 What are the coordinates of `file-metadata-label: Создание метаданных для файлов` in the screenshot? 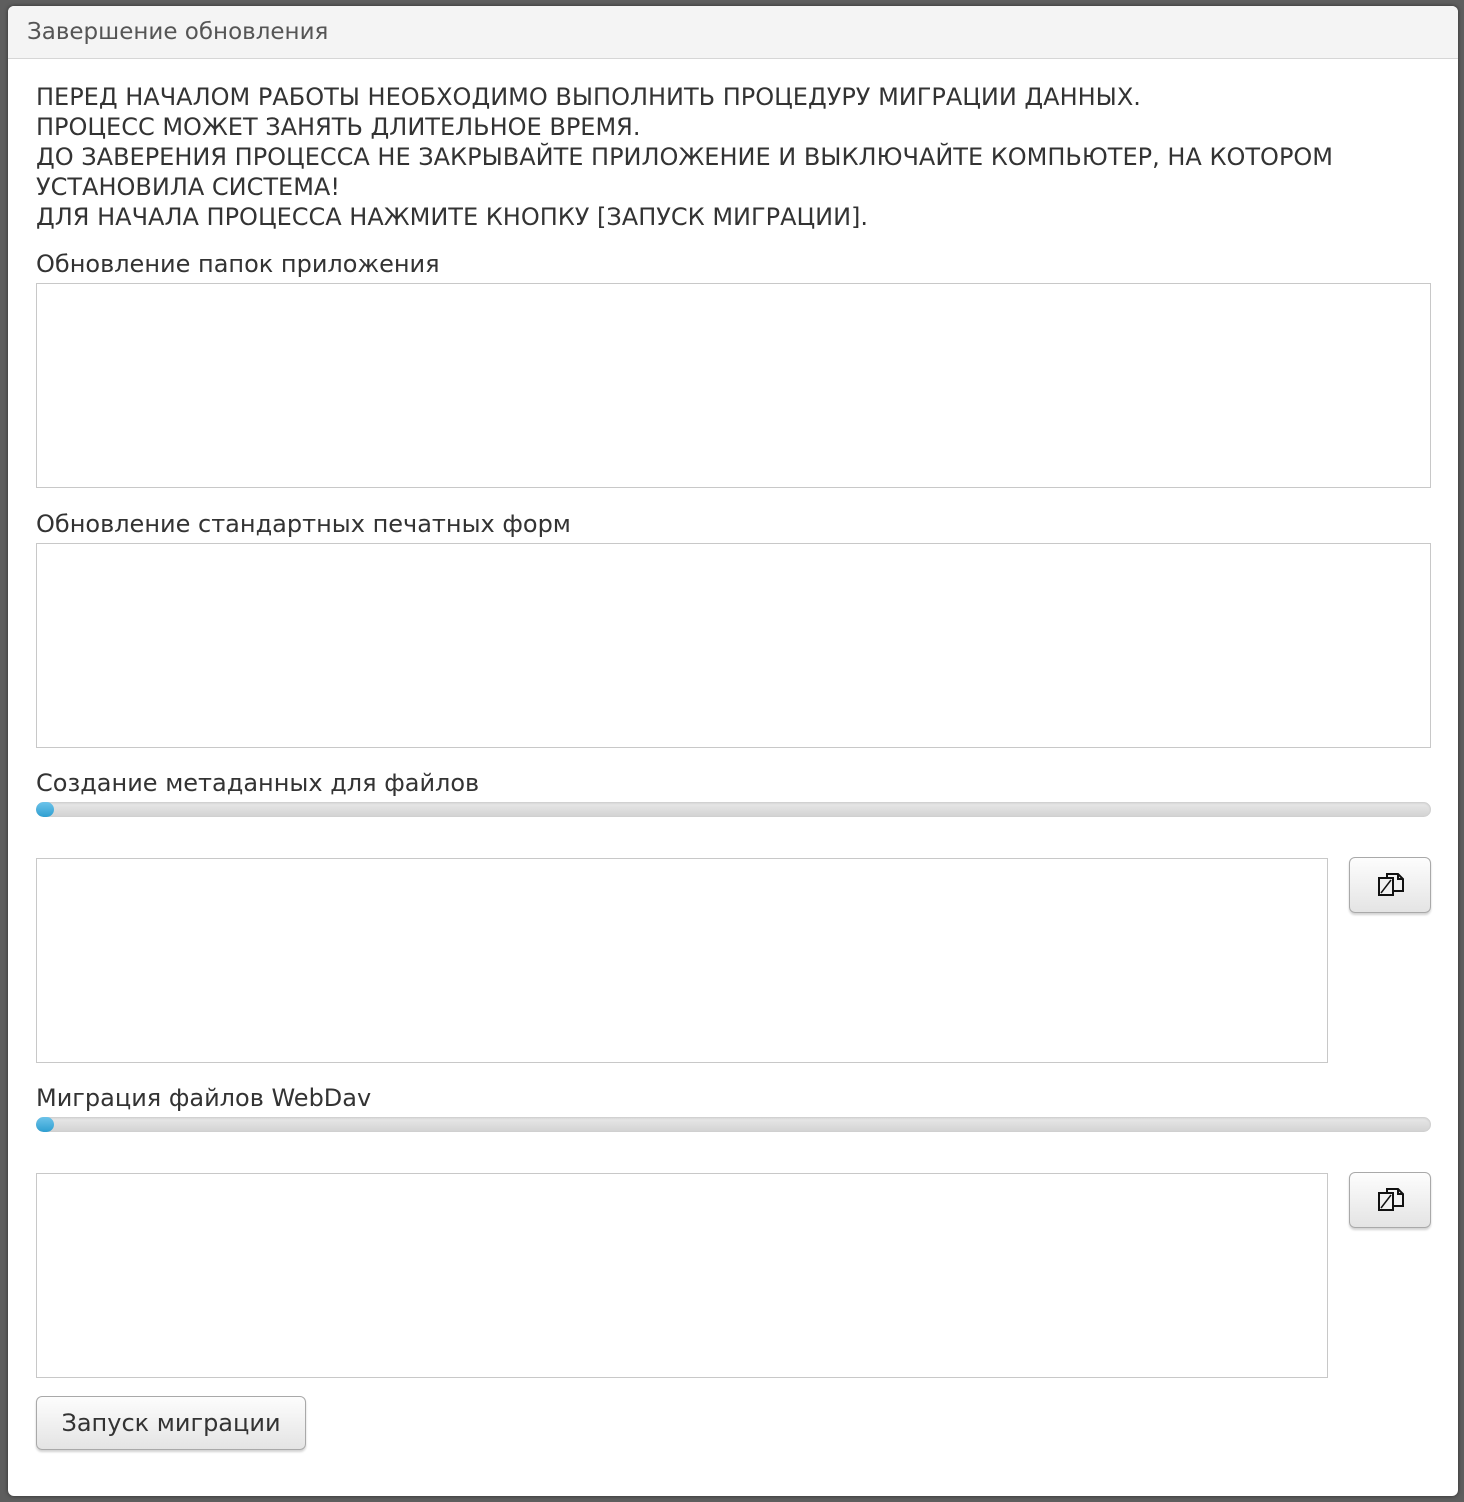 It's located at (258, 783).